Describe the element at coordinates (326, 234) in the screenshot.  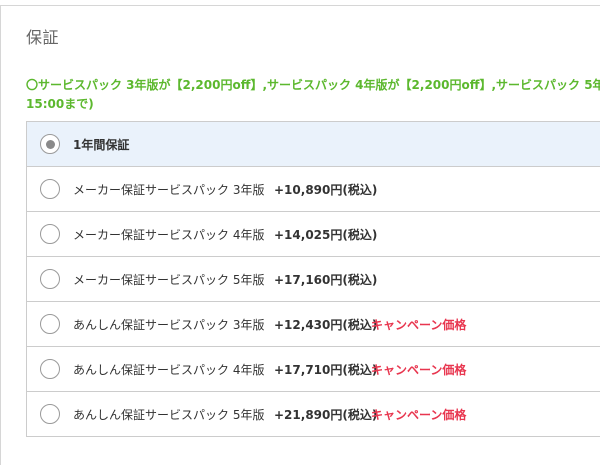
I see `option-price: +14,025円(税込)` at that location.